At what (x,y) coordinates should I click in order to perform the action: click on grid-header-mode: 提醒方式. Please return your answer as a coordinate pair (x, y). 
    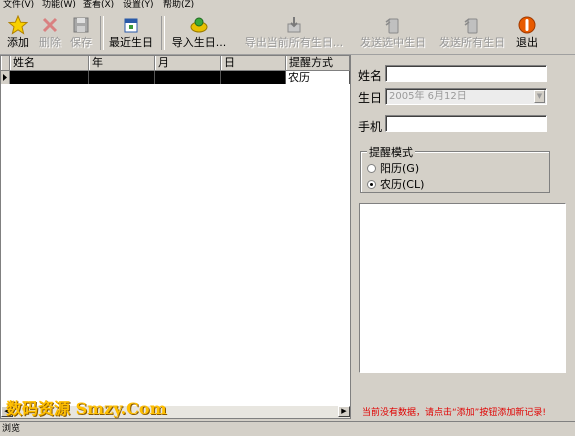
    Looking at the image, I should click on (318, 63).